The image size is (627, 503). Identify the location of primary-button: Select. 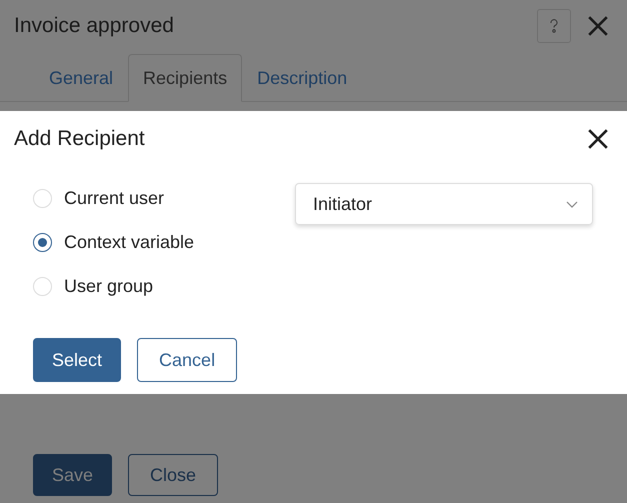
(77, 360).